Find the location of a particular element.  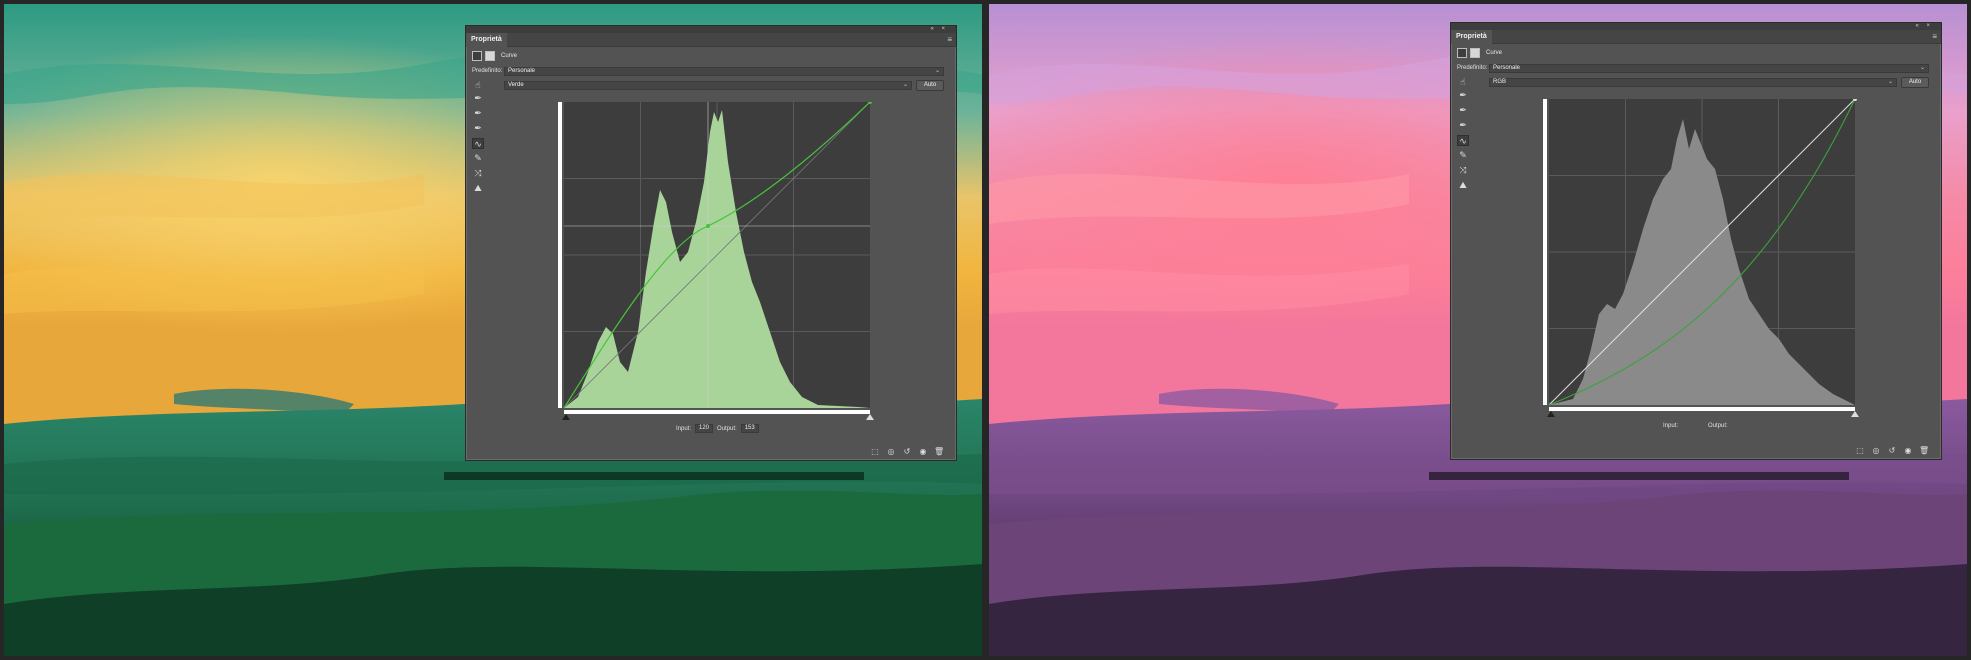

channel-row: ☝ RGB ⌄ Auto is located at coordinates (1693, 82).